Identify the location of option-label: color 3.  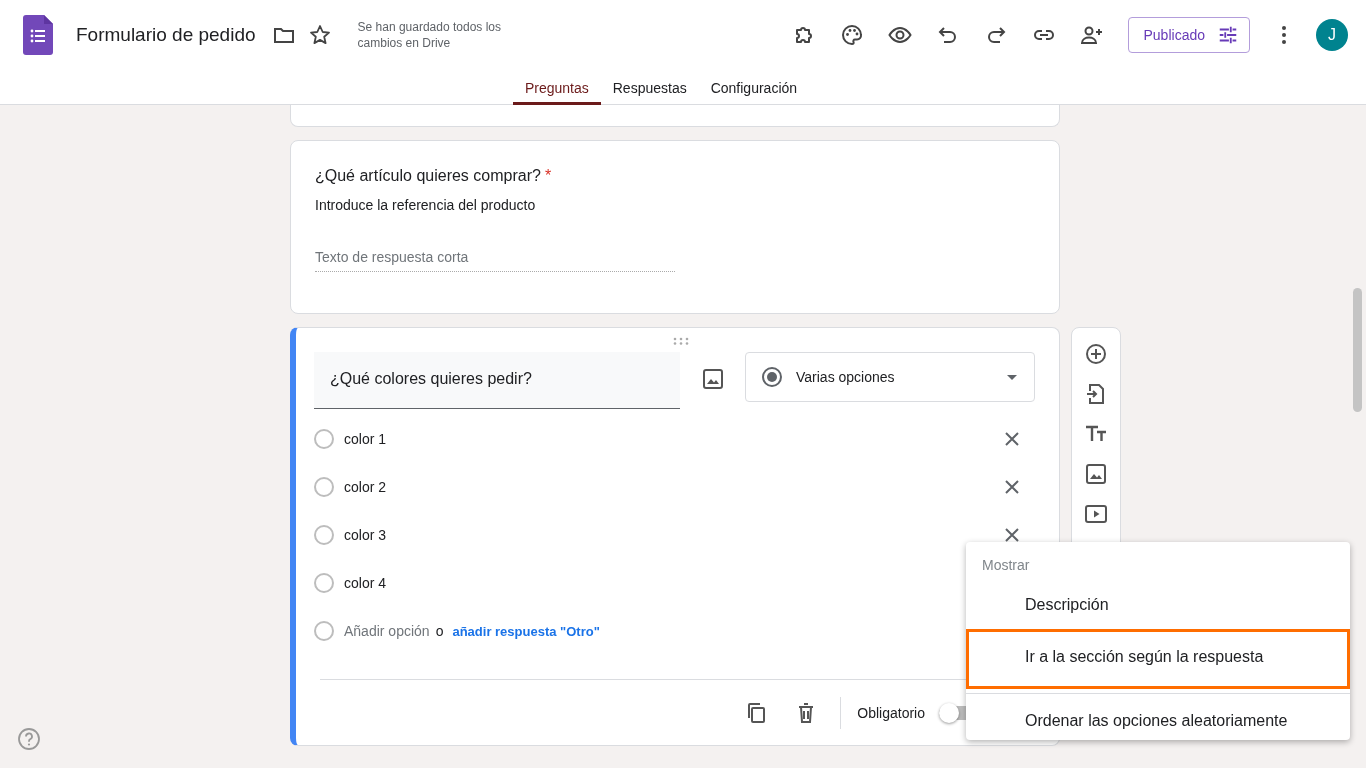
(365, 535).